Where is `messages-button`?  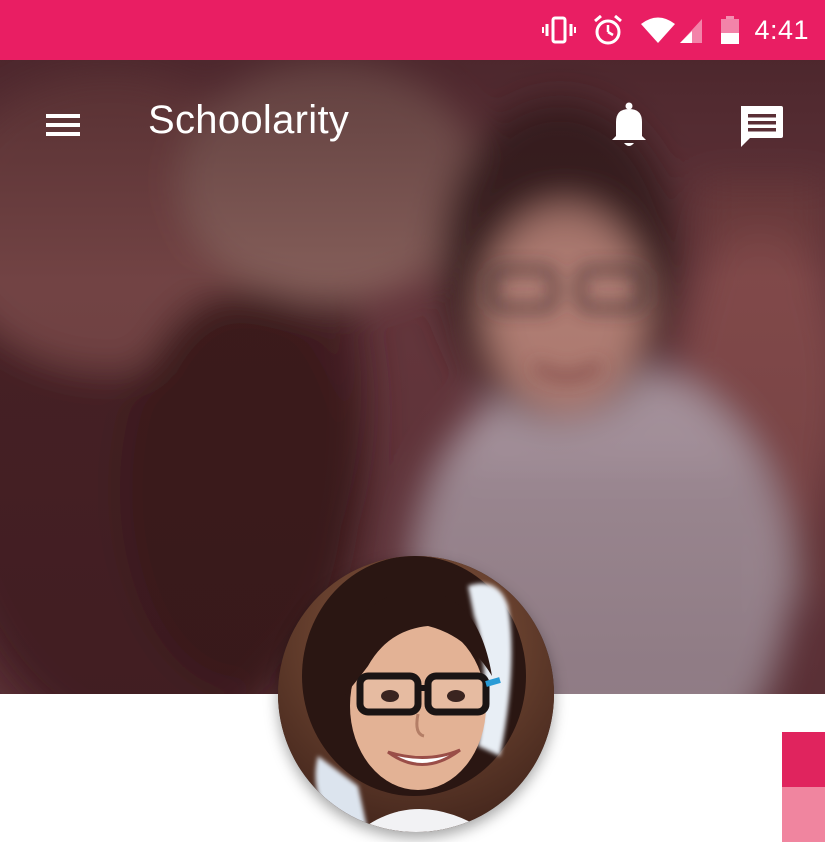 messages-button is located at coordinates (761, 126).